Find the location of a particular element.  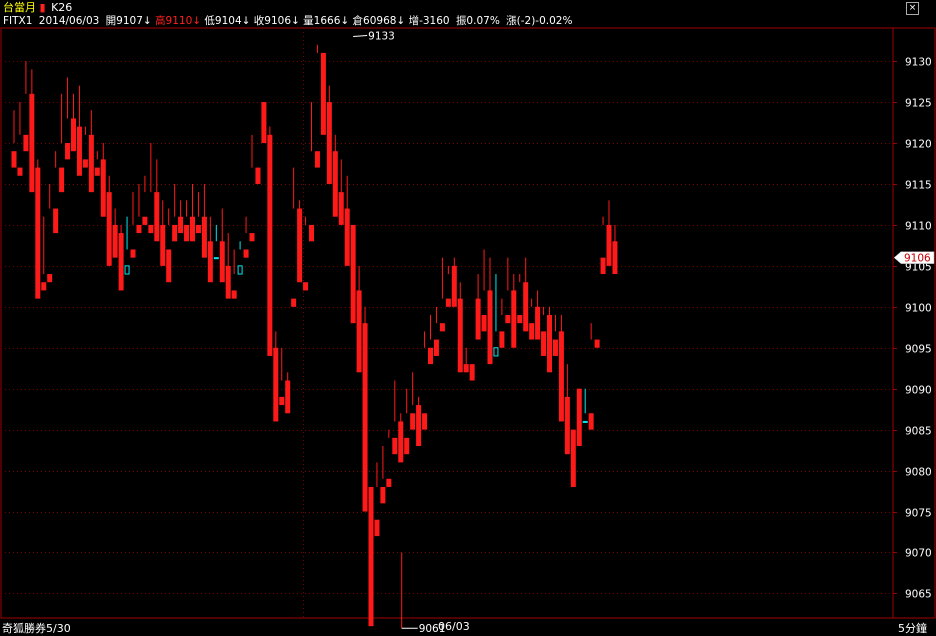

close-value: 收9106↓ is located at coordinates (276, 21).